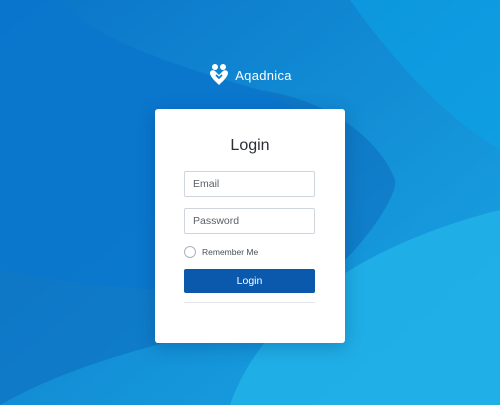 The image size is (500, 405). I want to click on email-input, so click(249, 184).